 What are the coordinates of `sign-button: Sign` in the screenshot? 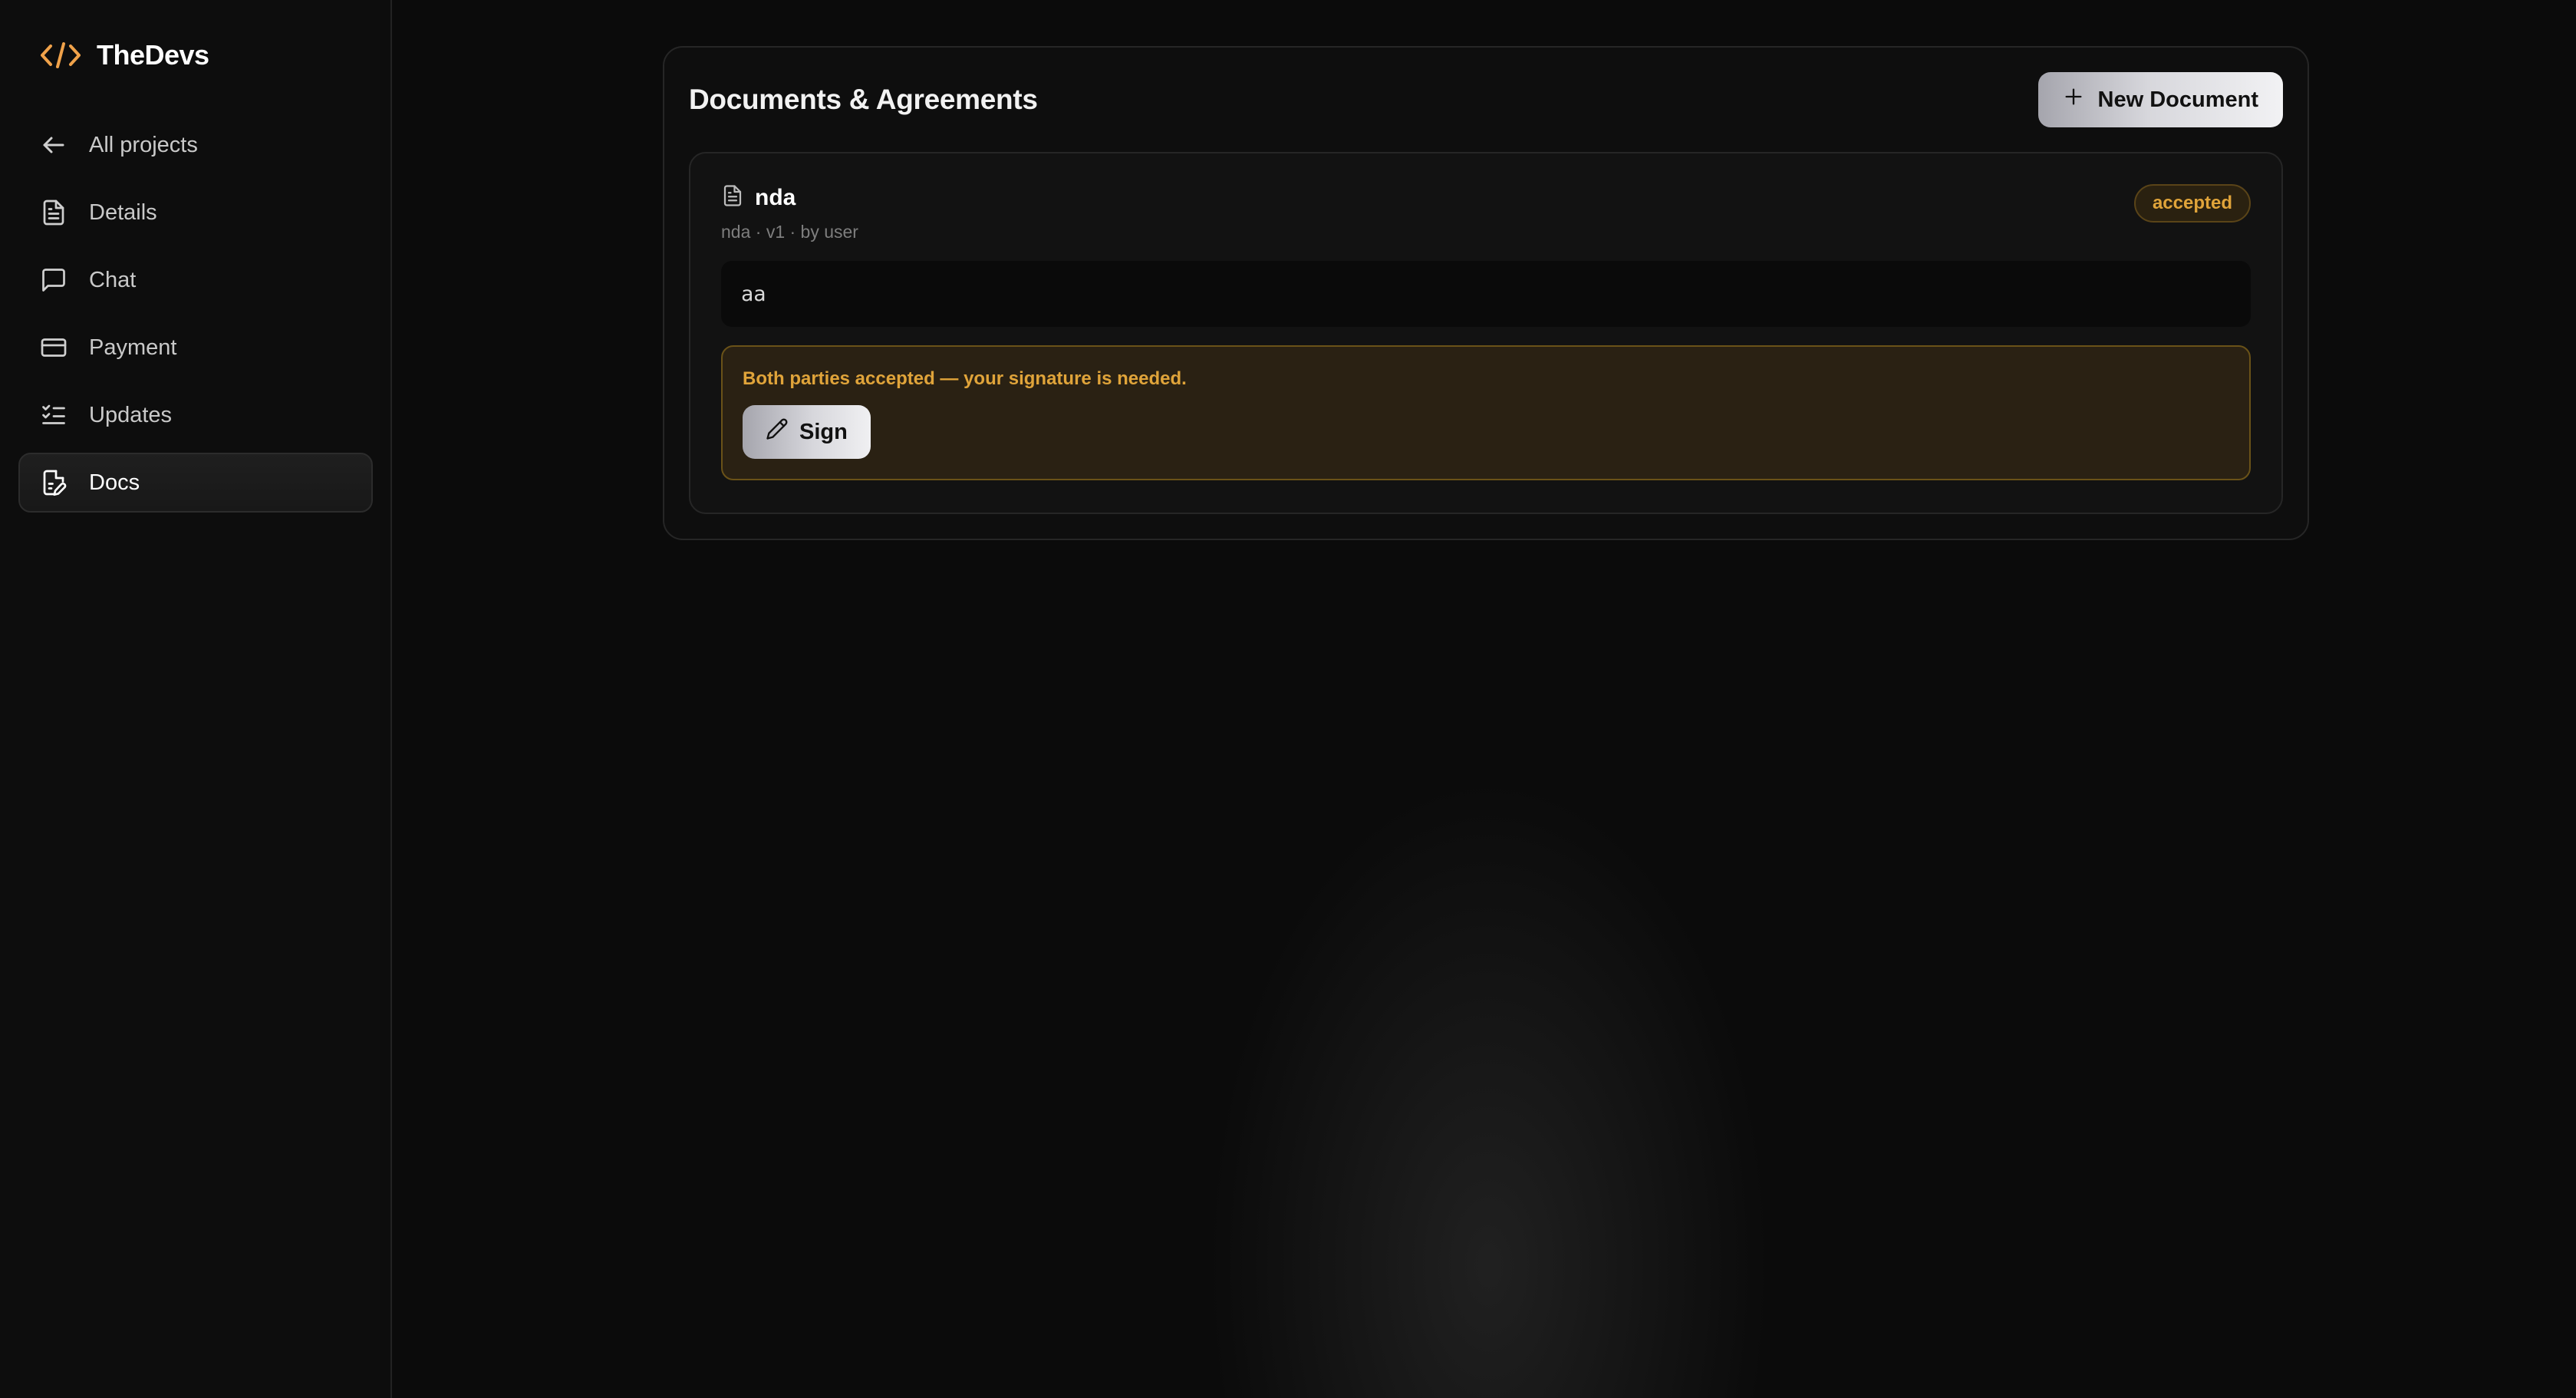 It's located at (807, 432).